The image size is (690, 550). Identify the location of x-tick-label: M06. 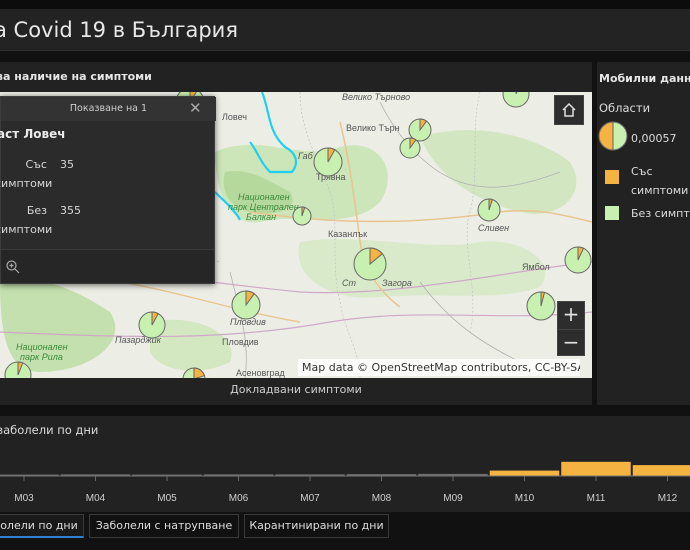
(239, 498).